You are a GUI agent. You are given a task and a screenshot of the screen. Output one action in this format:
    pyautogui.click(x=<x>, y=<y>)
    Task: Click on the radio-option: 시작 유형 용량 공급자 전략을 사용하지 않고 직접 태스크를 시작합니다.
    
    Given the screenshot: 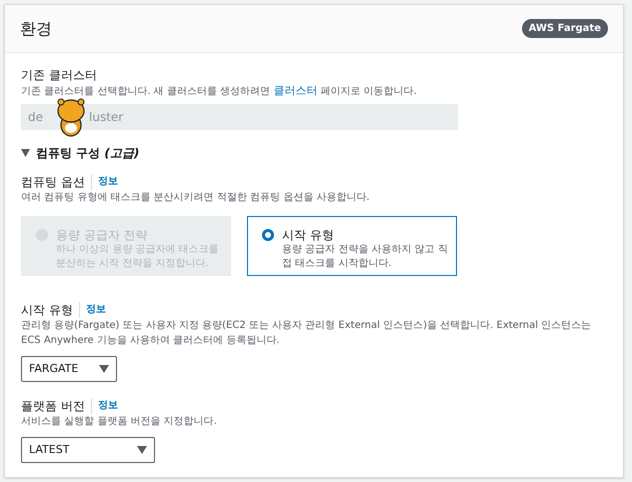 What is the action you would take?
    pyautogui.click(x=352, y=246)
    